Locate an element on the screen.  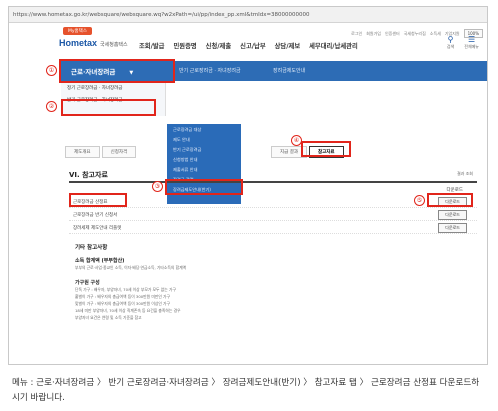
info-text: 홑벌이 가구 : 배우자의 총급여액 등이 300만원 미만인 가구 is located at coordinates (123, 296).